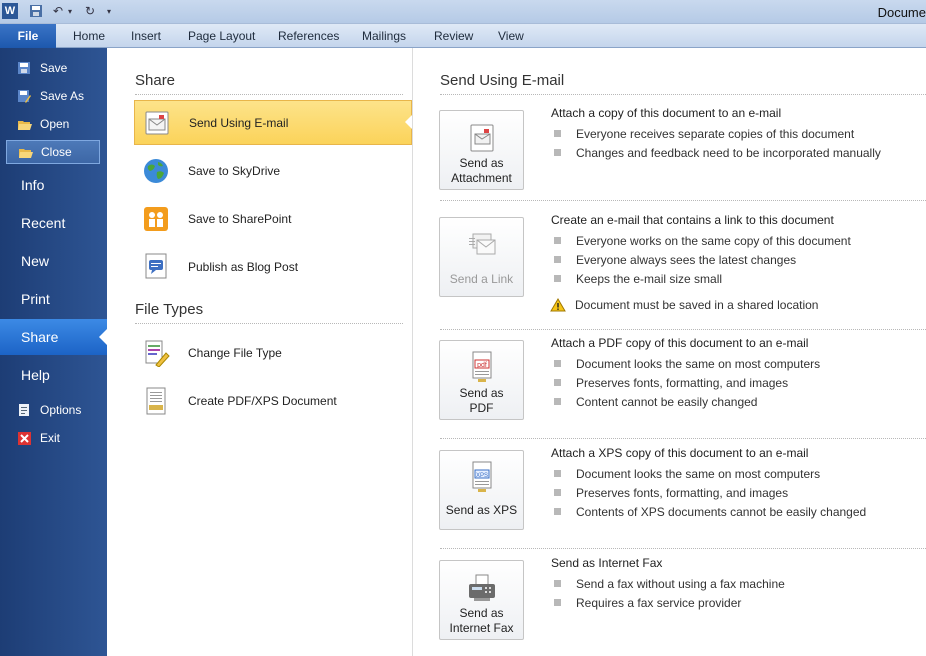 This screenshot has width=926, height=656. Describe the element at coordinates (269, 94) in the screenshot. I see `share-heading-rule` at that location.